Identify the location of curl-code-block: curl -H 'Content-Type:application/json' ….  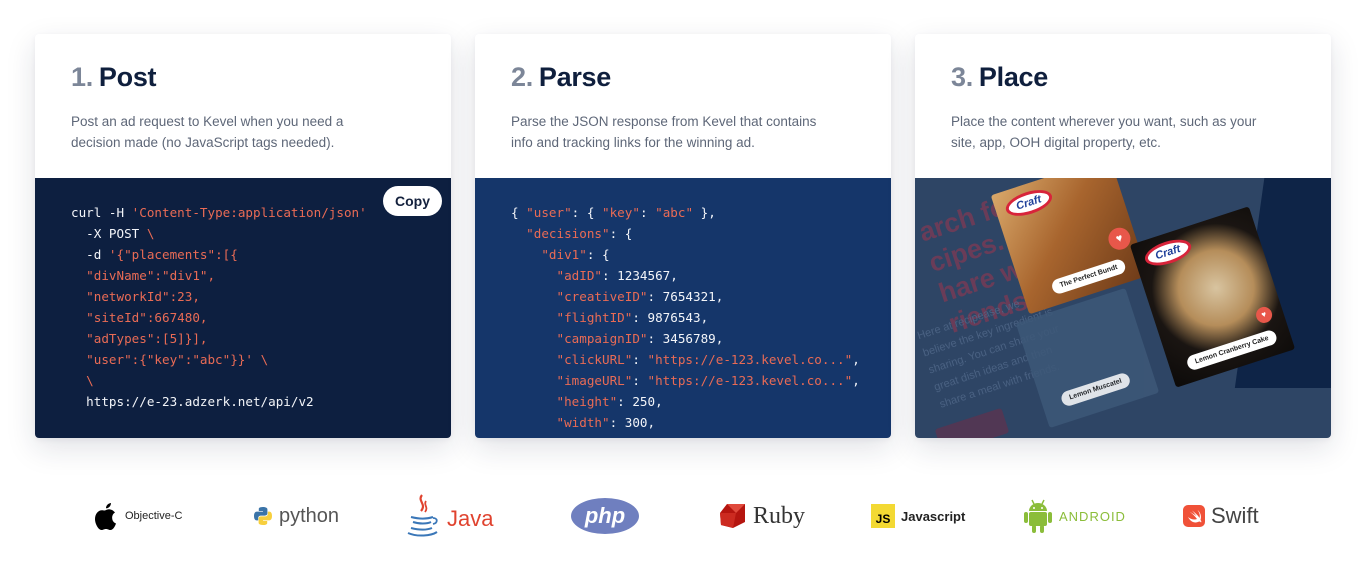
(243, 308).